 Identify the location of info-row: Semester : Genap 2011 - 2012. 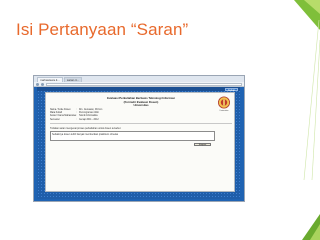
(74, 119).